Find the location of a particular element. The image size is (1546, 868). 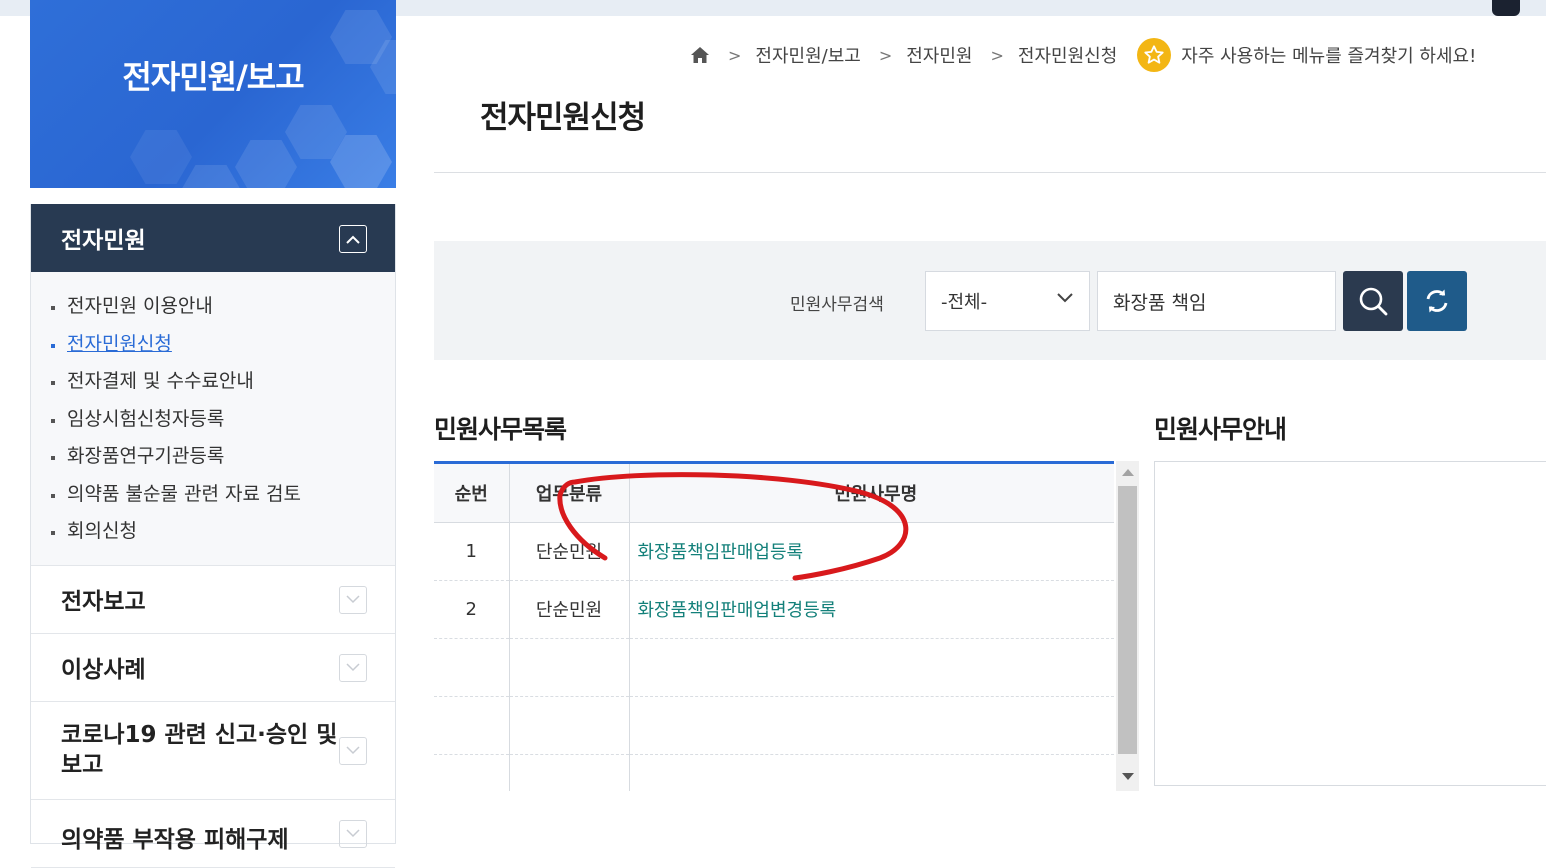

refresh-icon is located at coordinates (1437, 301).